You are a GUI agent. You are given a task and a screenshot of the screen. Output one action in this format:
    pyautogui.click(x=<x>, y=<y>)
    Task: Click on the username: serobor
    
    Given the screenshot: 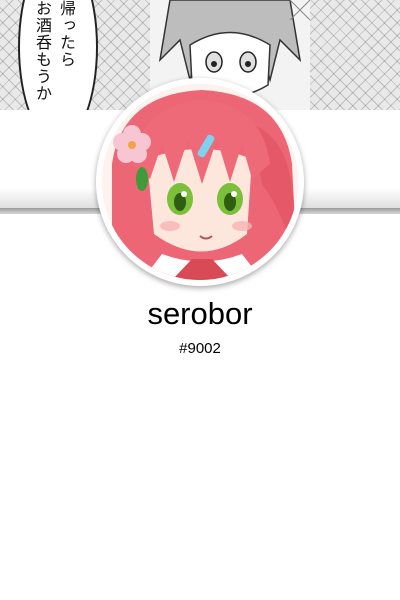 What is the action you would take?
    pyautogui.click(x=200, y=313)
    